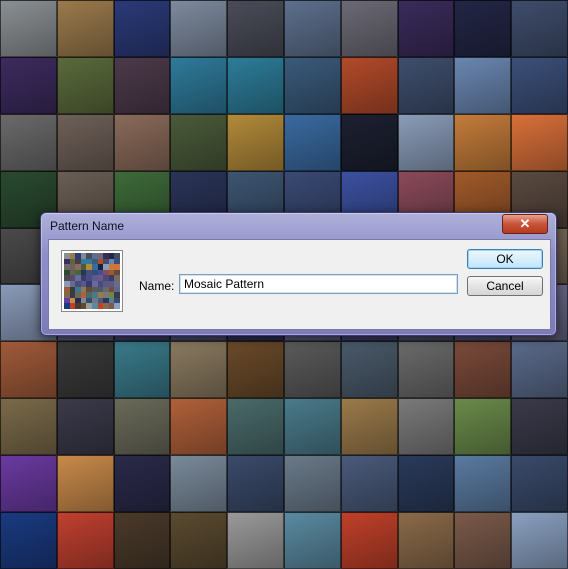  Describe the element at coordinates (87, 226) in the screenshot. I see `dialog-title: Pattern Name` at that location.